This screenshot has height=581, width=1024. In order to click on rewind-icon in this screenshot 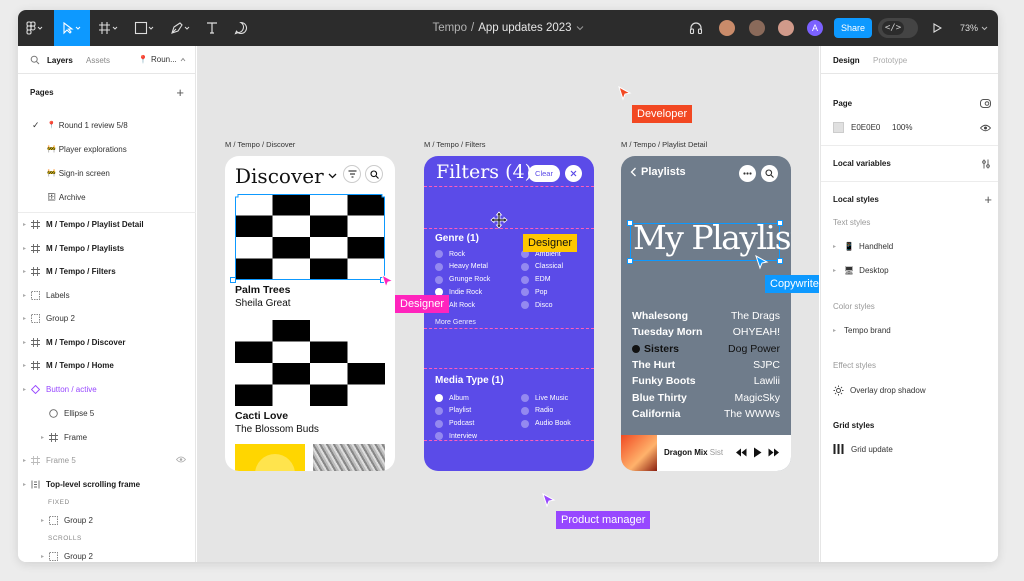, I will do `click(741, 452)`.